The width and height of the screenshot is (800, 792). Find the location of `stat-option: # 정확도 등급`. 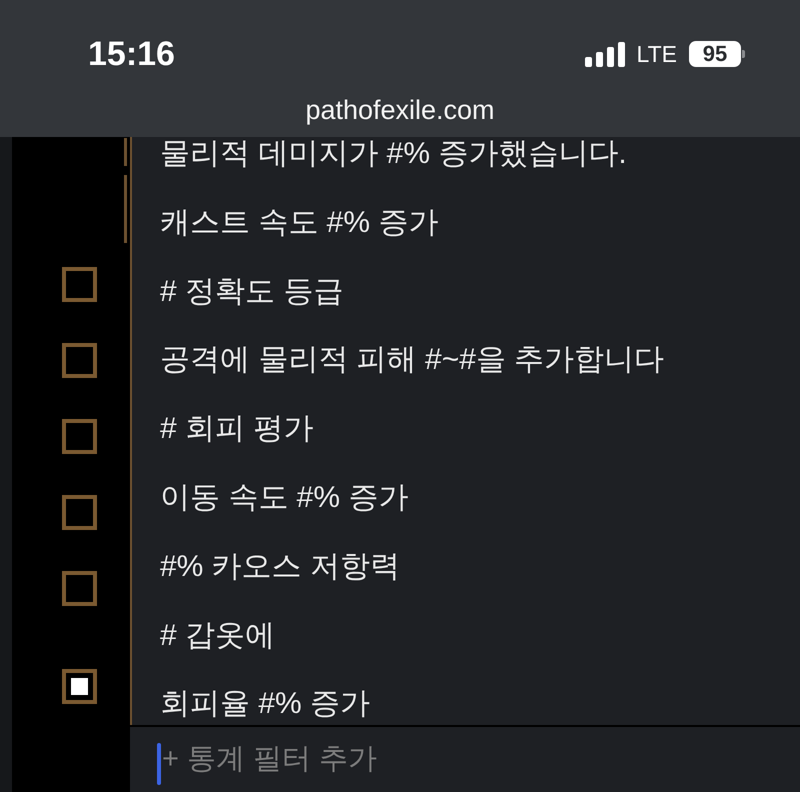

stat-option: # 정확도 등급 is located at coordinates (466, 291).